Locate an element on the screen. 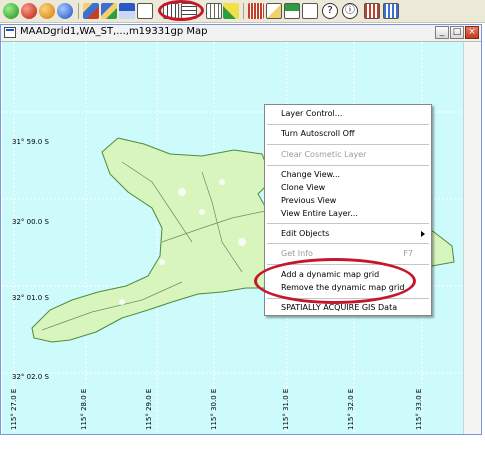 Image resolution: width=485 pixels, height=460 pixels. lon-label: 115° 33.0 E is located at coordinates (419, 409).